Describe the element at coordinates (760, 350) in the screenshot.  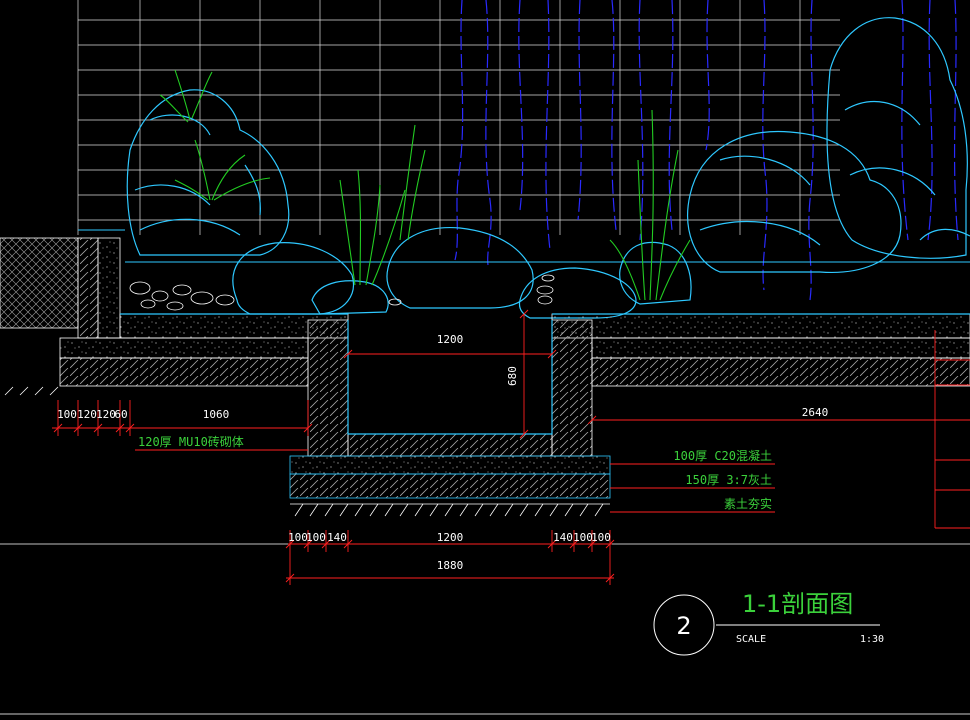
I see `pond-base-right` at that location.